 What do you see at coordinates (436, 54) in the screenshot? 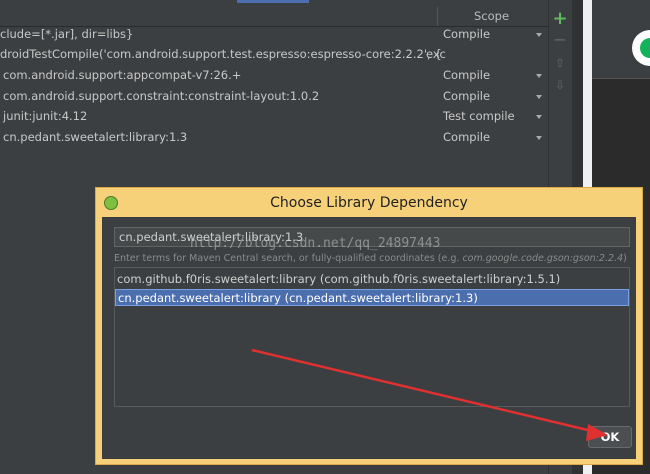
I see `scope-overflow-text: exc` at bounding box center [436, 54].